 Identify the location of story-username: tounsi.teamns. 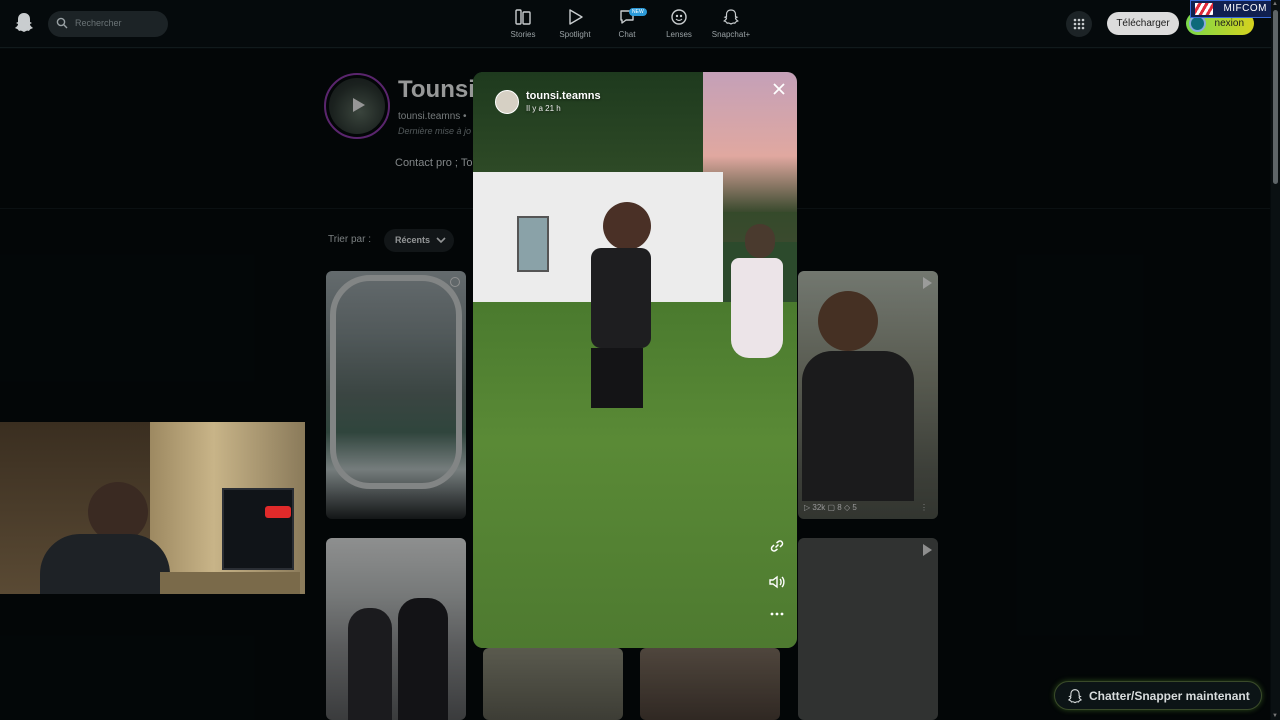
(563, 96).